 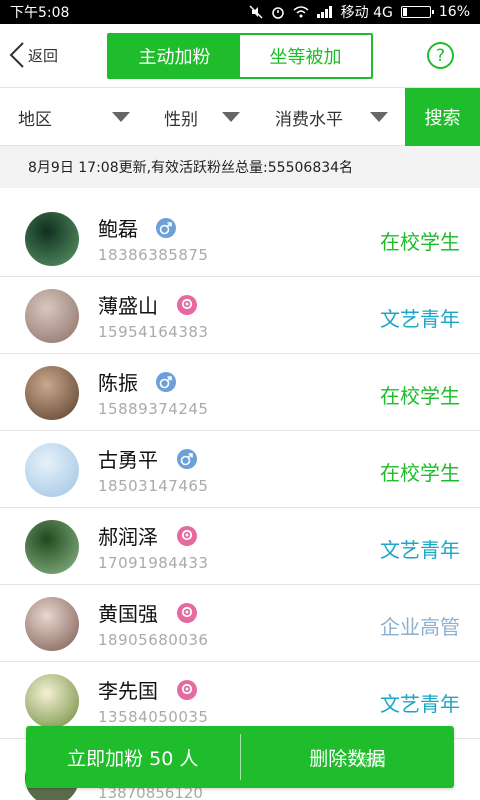 What do you see at coordinates (240, 623) in the screenshot?
I see `list-item: 黄国强 18905680036 企业高管` at bounding box center [240, 623].